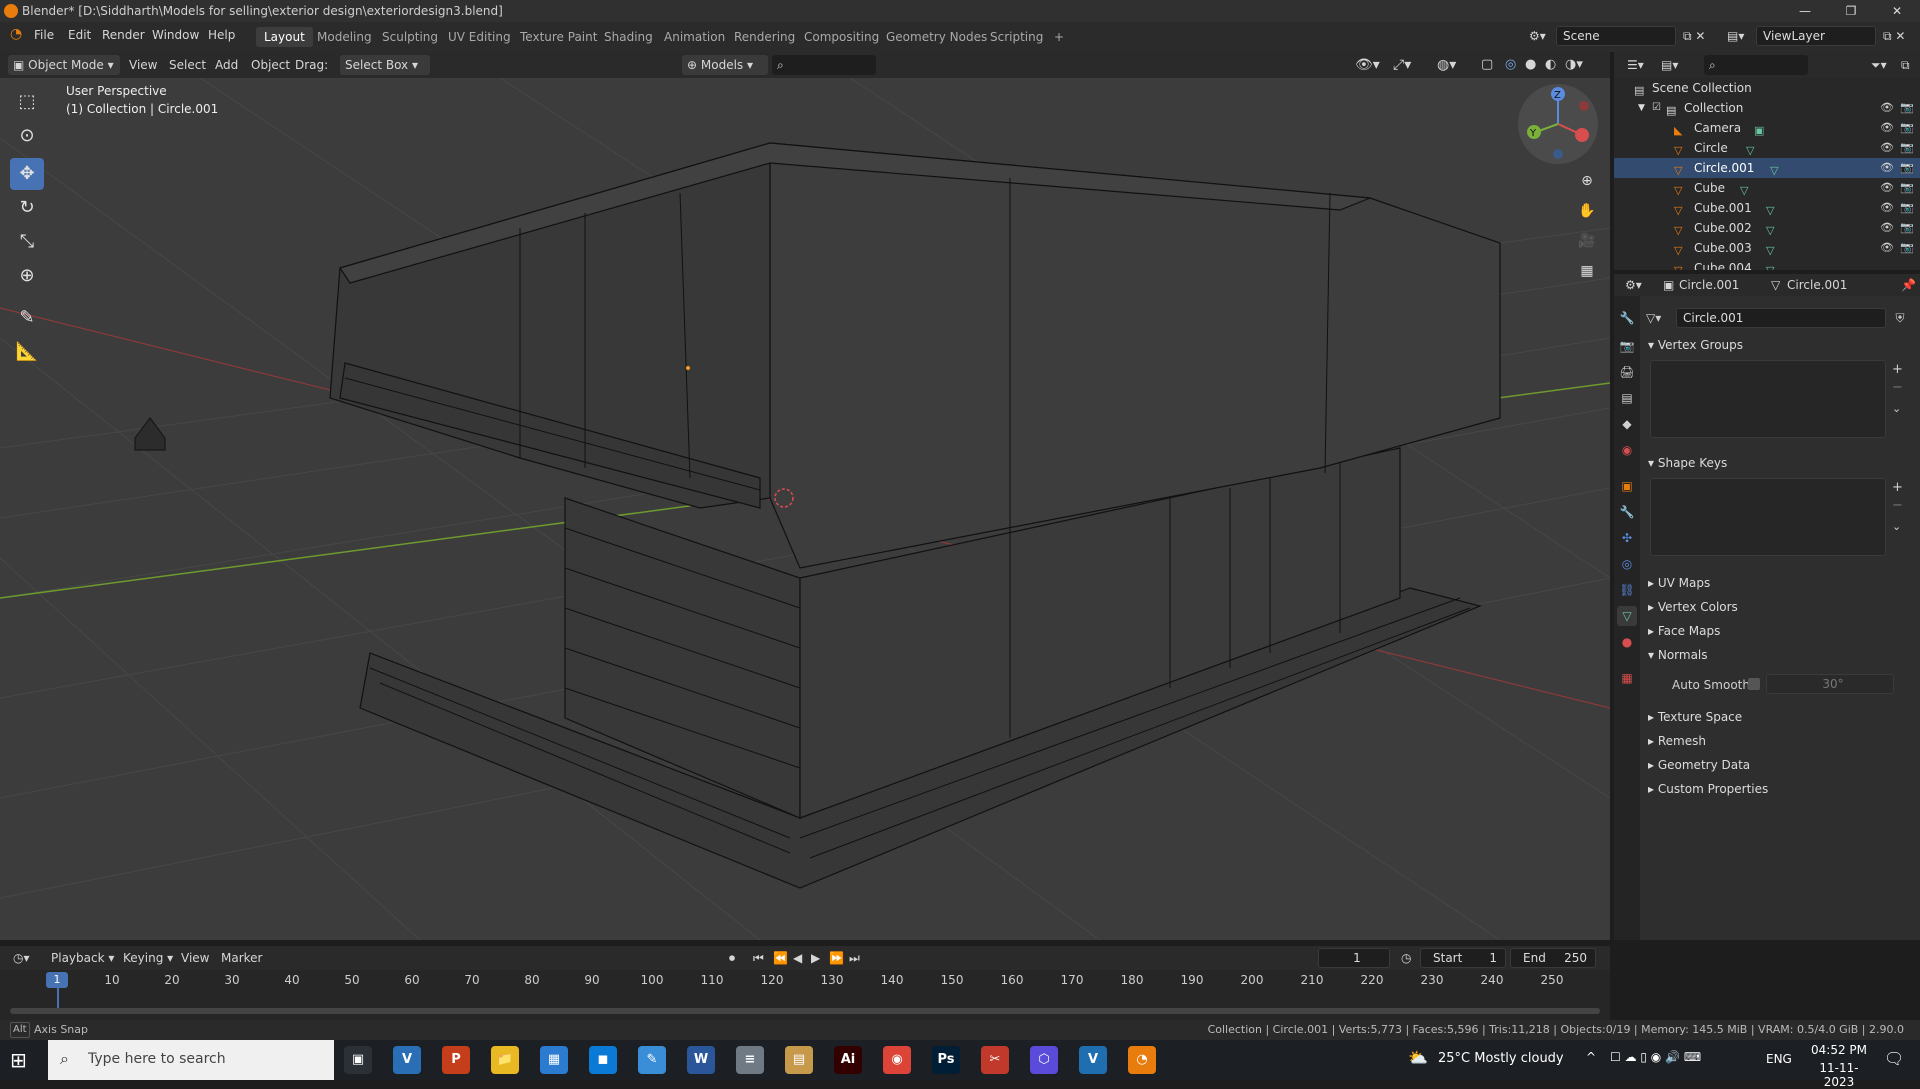 This screenshot has height=1089, width=1920. Describe the element at coordinates (1897, 387) in the screenshot. I see `remove-vertex-group-button: −` at that location.